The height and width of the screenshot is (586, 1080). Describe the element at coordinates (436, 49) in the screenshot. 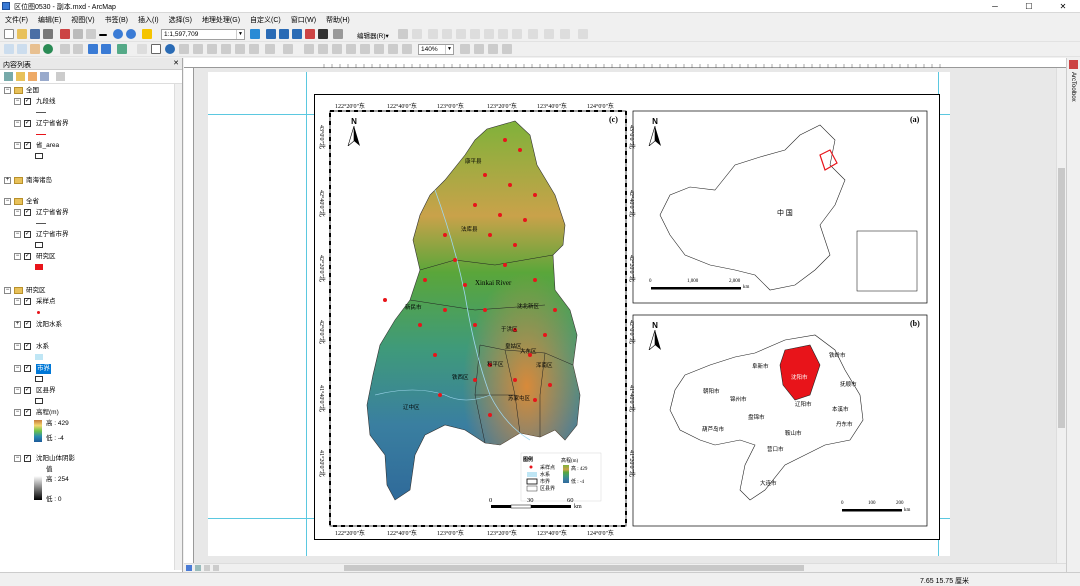

I see `layout-zoom-combo: 140% ▼` at that location.